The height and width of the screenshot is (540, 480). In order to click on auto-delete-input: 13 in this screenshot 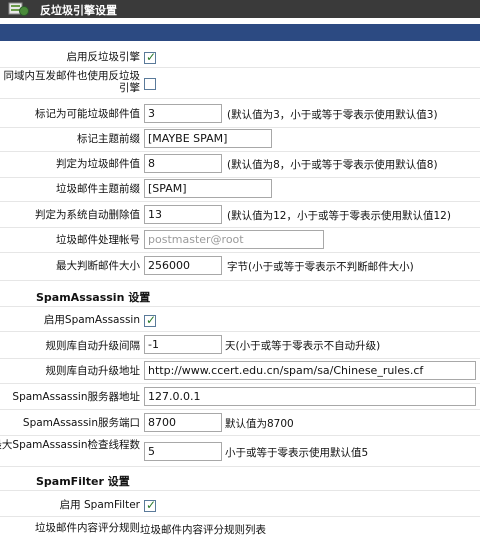, I will do `click(183, 214)`.